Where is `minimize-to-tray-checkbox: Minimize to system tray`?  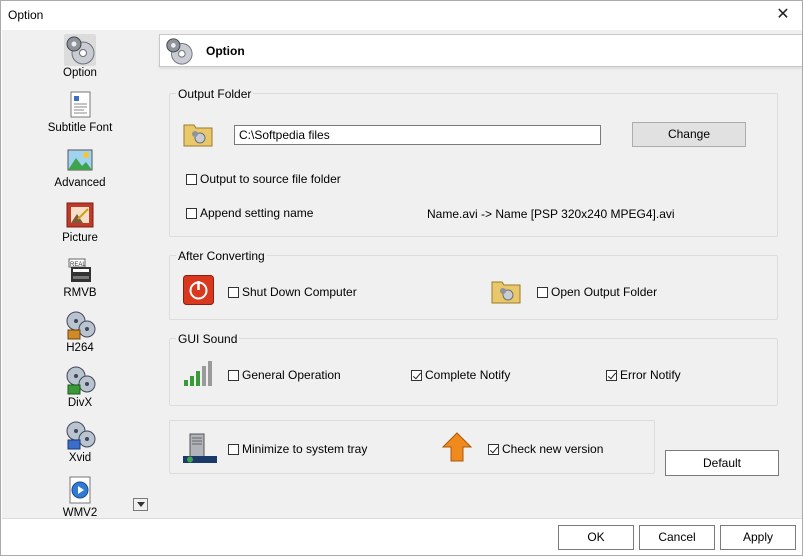
minimize-to-tray-checkbox: Minimize to system tray is located at coordinates (297, 449).